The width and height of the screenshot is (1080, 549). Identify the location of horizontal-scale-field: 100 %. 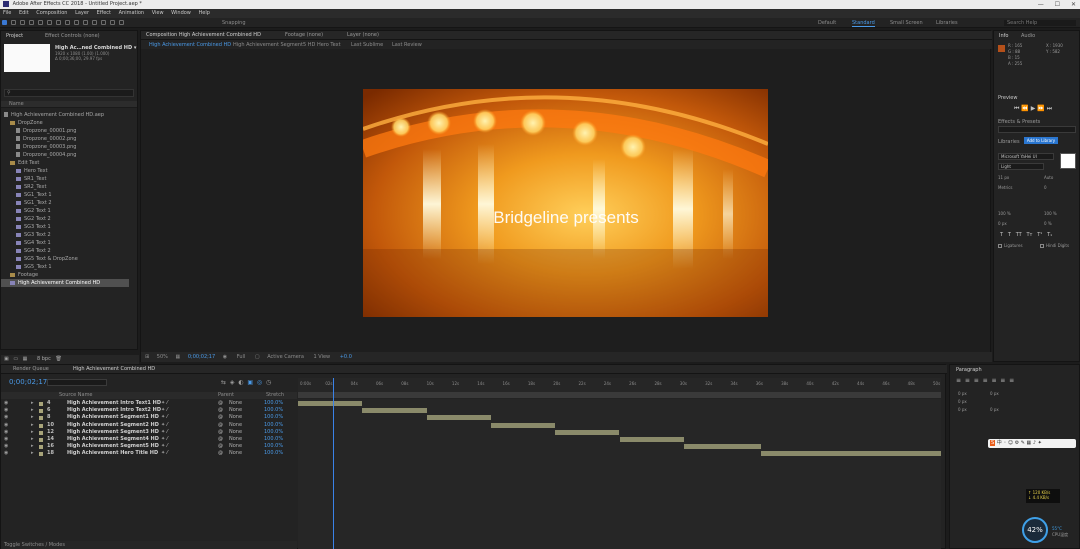
(1050, 213).